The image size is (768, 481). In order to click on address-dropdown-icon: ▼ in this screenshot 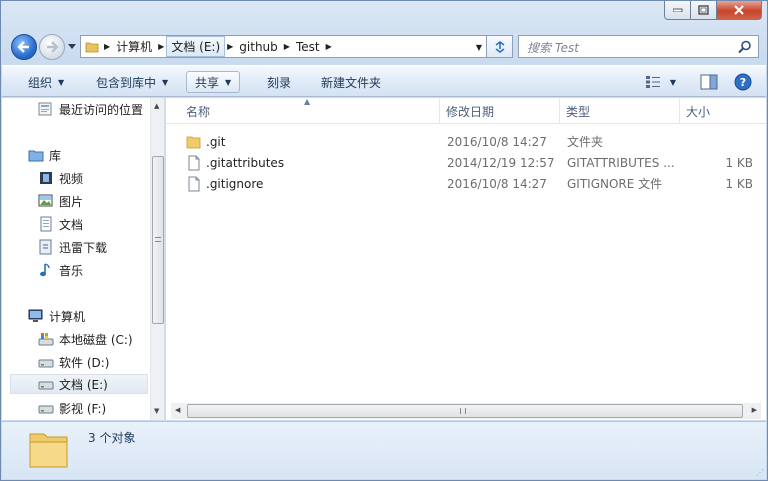, I will do `click(479, 47)`.